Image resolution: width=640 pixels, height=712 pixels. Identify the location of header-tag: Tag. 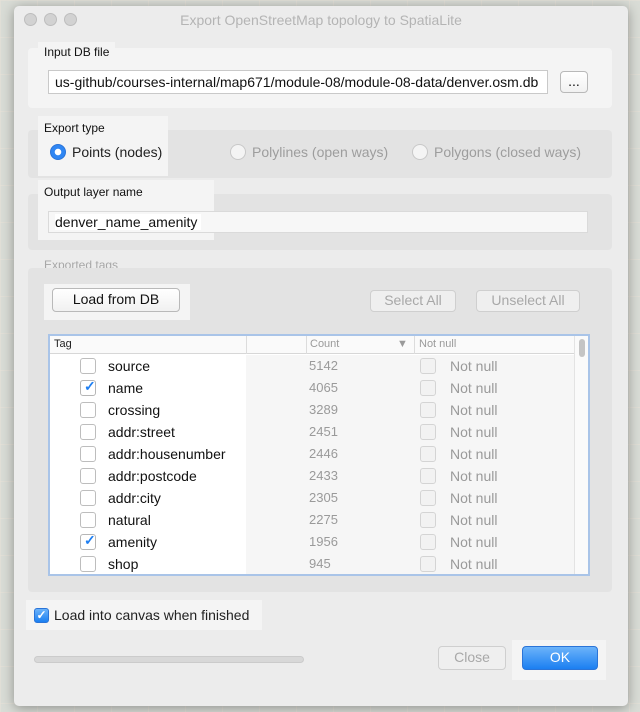
(63, 344).